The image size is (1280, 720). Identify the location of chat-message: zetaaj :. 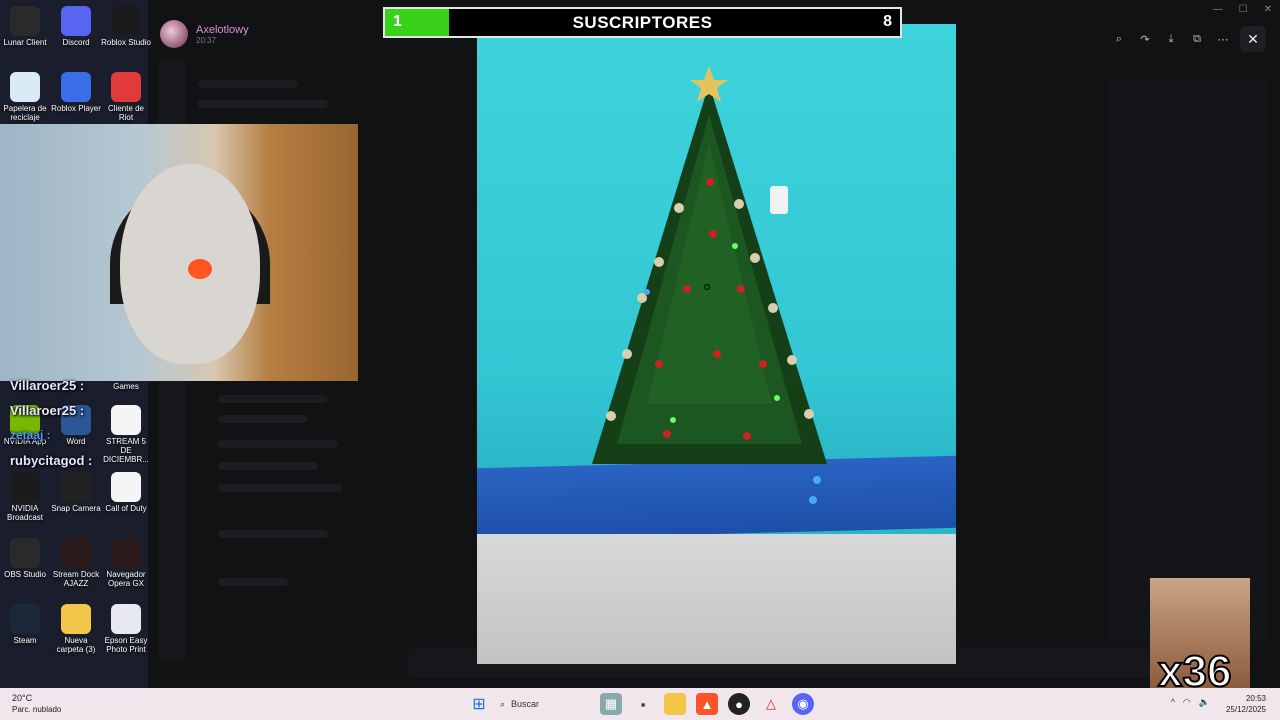
(30, 435).